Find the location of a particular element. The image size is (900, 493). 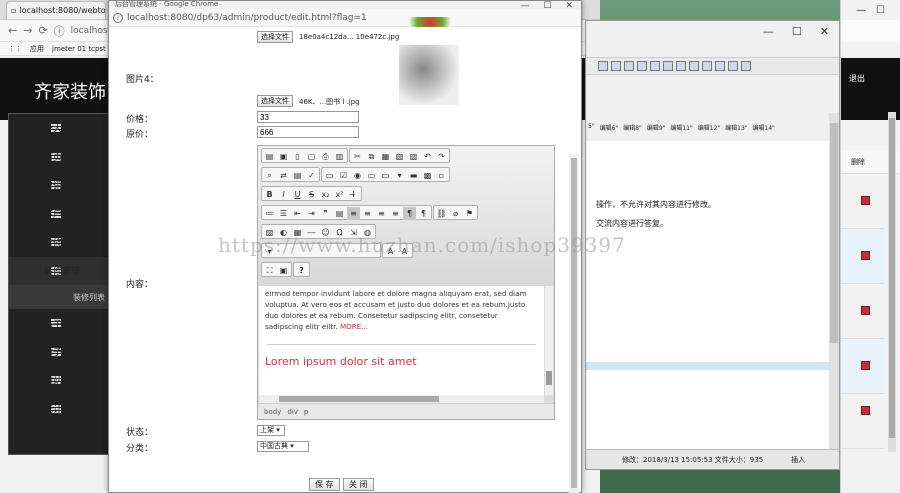

italic-icon: I is located at coordinates (283, 194).